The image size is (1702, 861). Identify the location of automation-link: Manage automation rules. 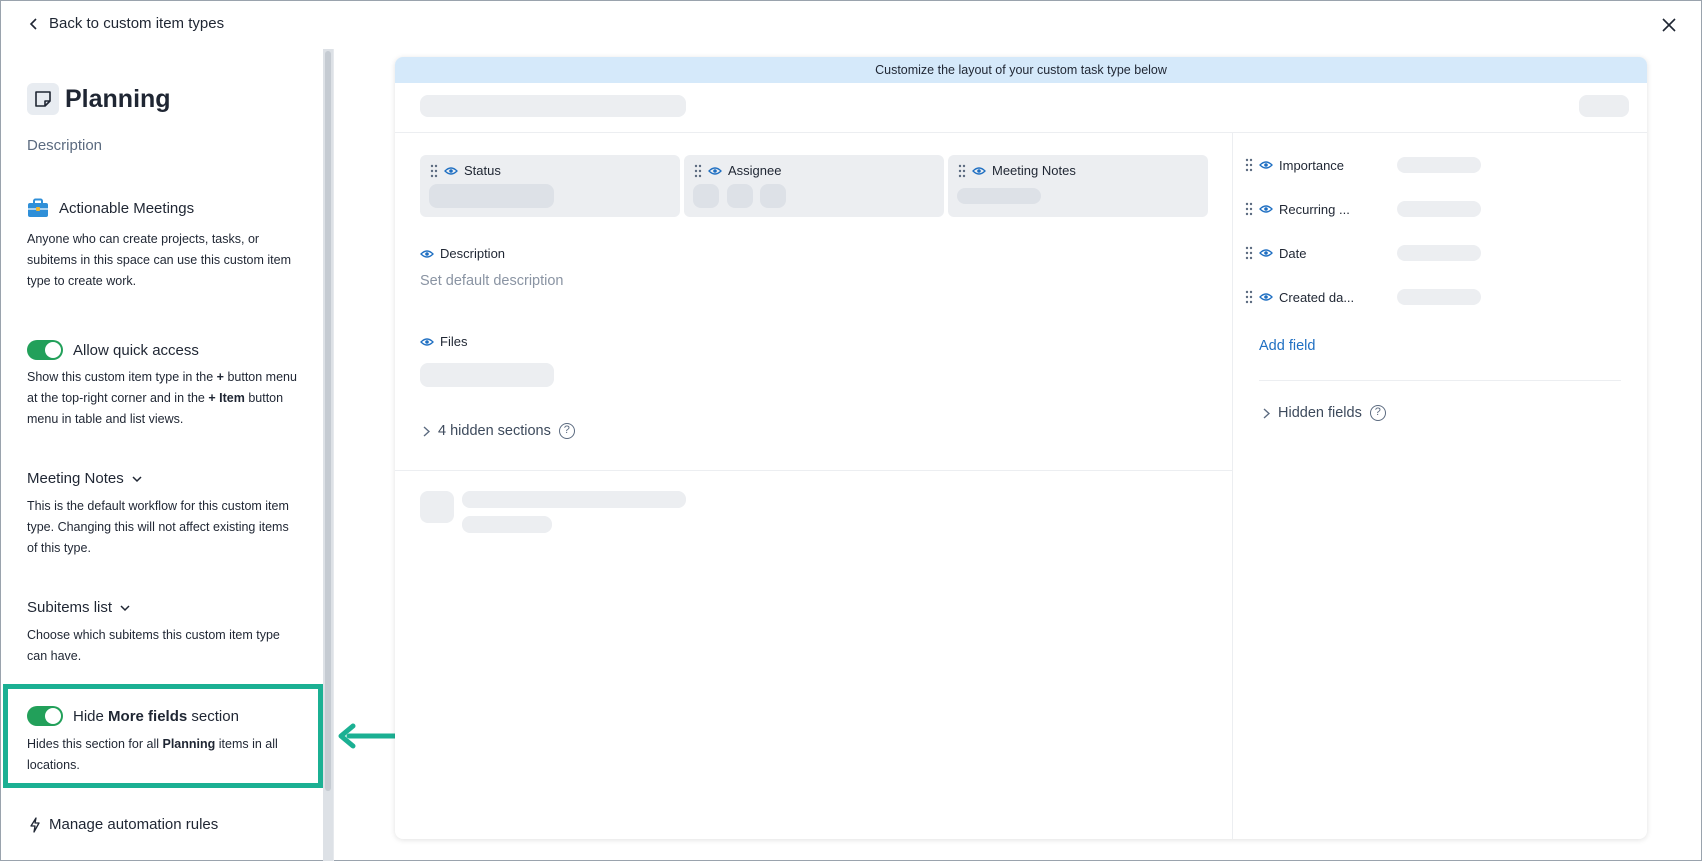
(123, 824).